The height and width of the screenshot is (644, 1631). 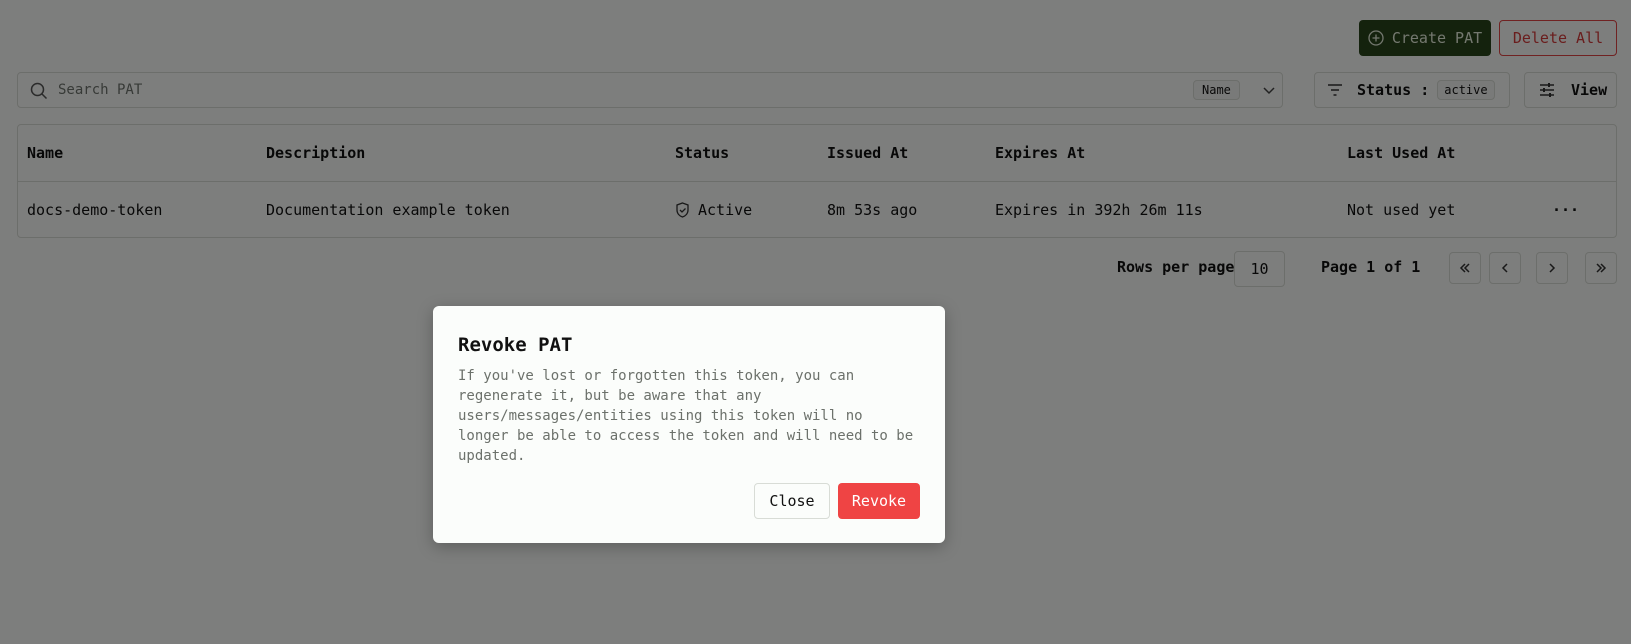 What do you see at coordinates (879, 501) in the screenshot?
I see `revoke-button: Revoke` at bounding box center [879, 501].